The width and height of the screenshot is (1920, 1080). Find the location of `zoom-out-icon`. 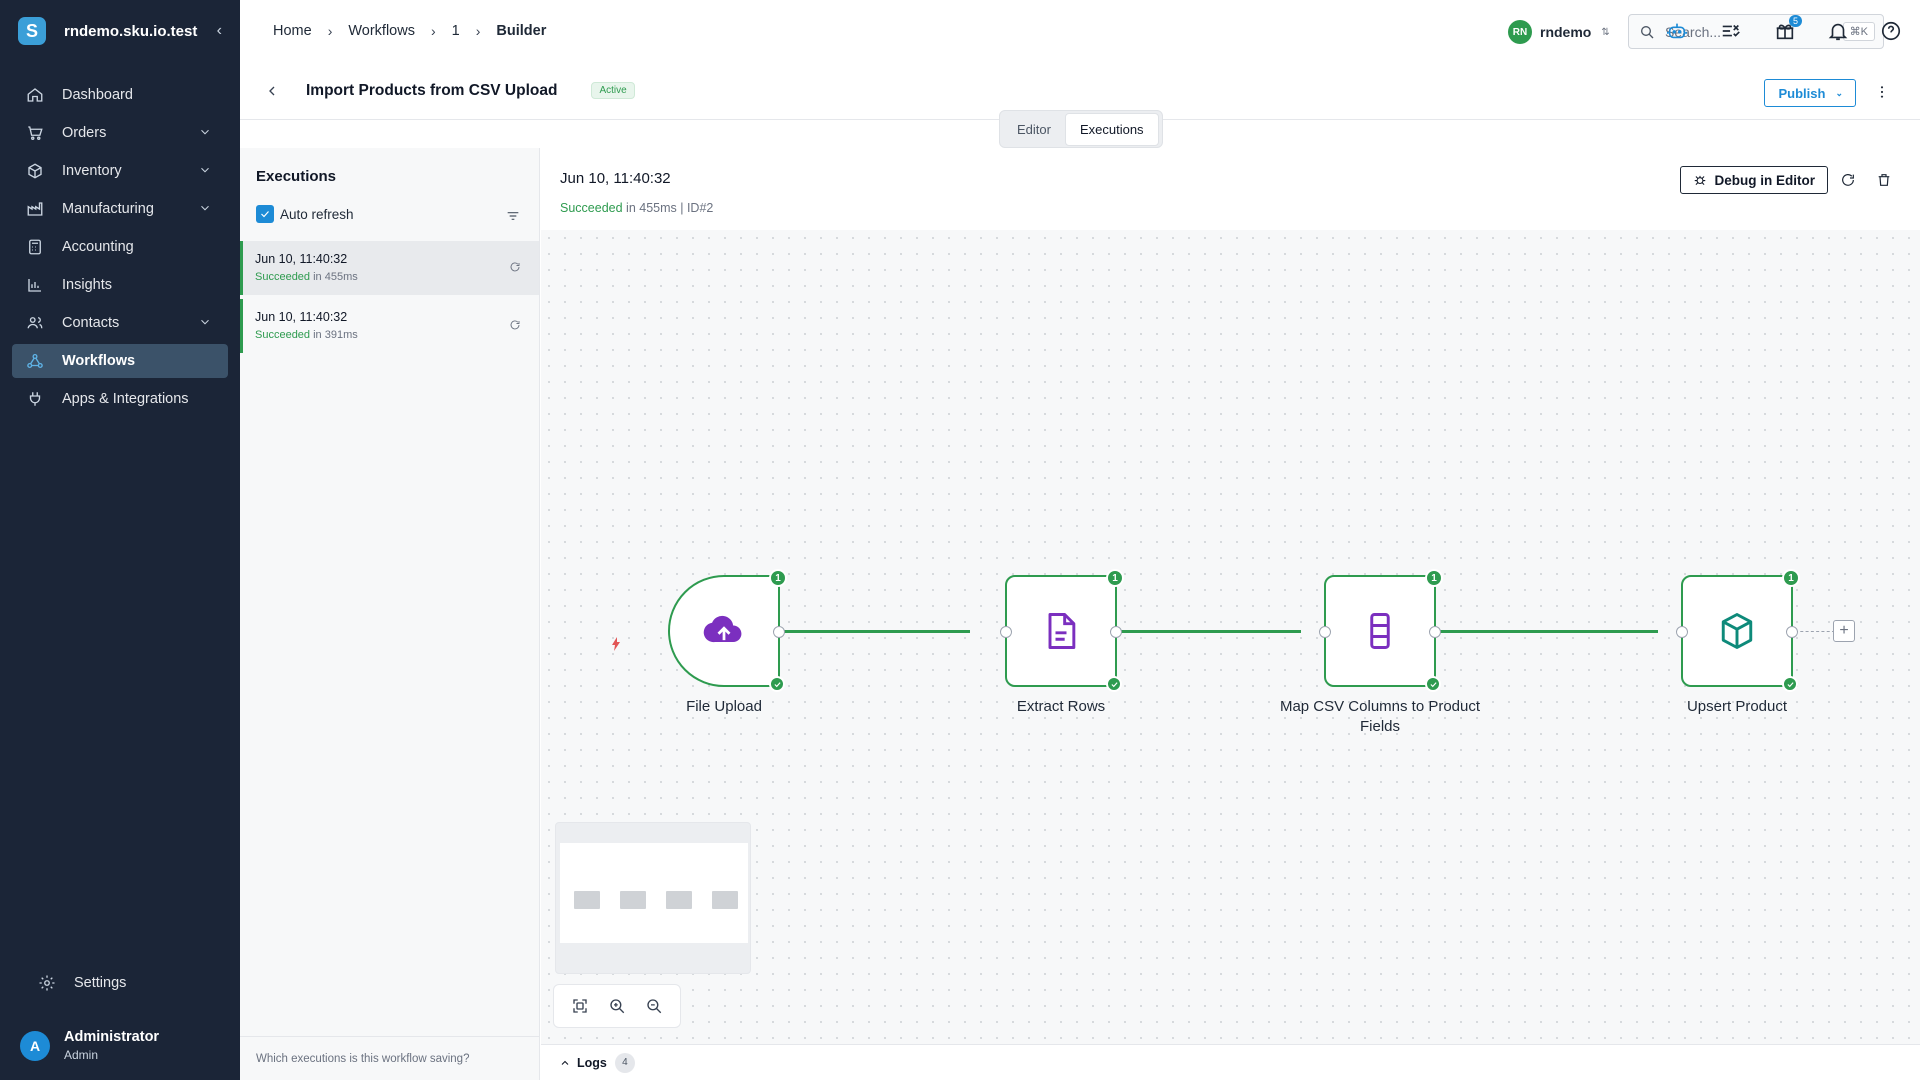

zoom-out-icon is located at coordinates (654, 1006).